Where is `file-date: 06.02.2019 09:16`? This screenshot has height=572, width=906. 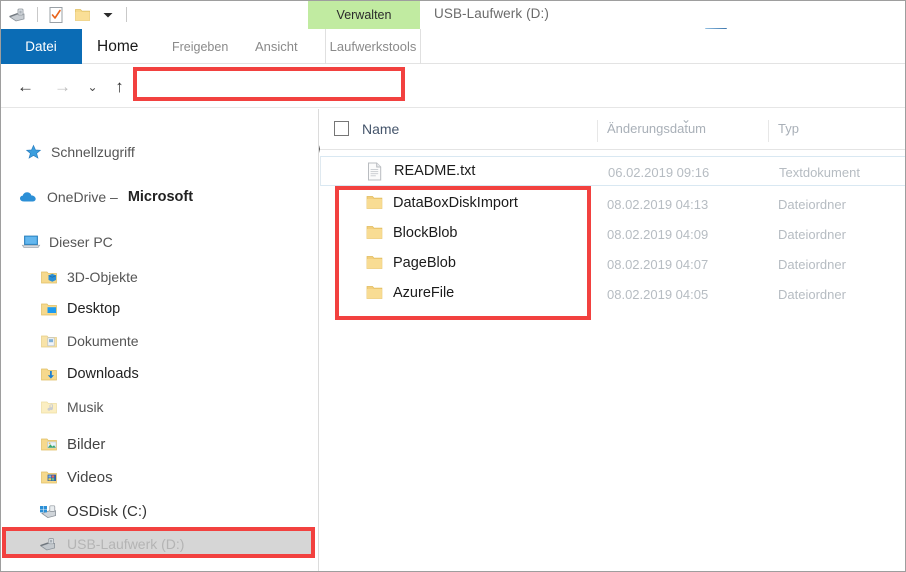 file-date: 06.02.2019 09:16 is located at coordinates (659, 172).